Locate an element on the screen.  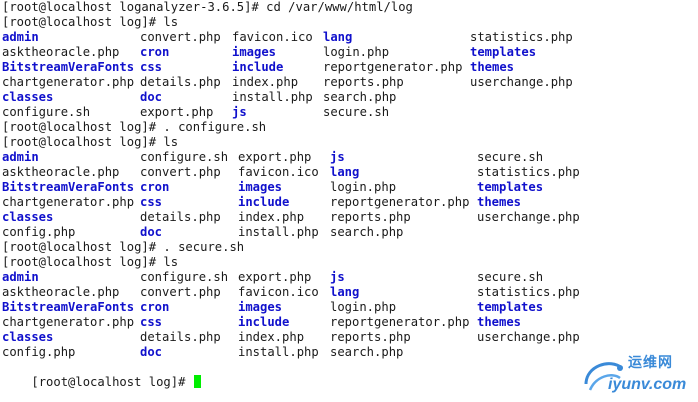
text-cursor is located at coordinates (197, 381).